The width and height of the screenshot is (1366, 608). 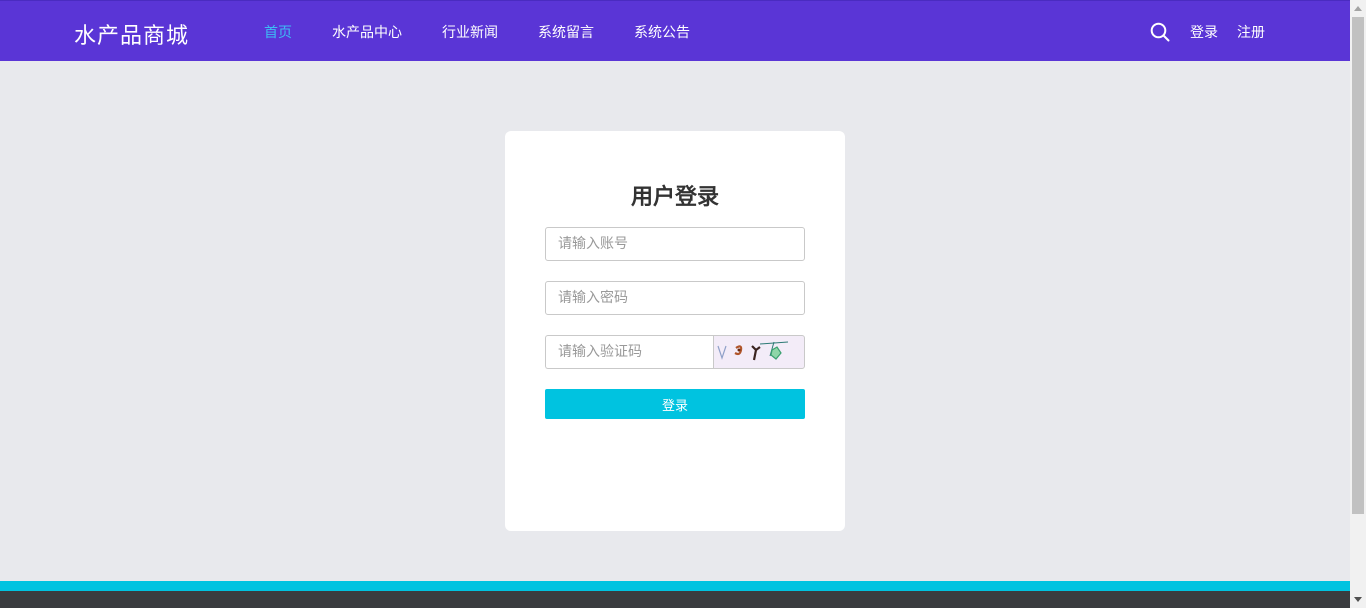 I want to click on top-header: 水产品商城 首页 水产品中心 行业新闻 系统留言 系统公告 登录 注册, so click(x=675, y=30).